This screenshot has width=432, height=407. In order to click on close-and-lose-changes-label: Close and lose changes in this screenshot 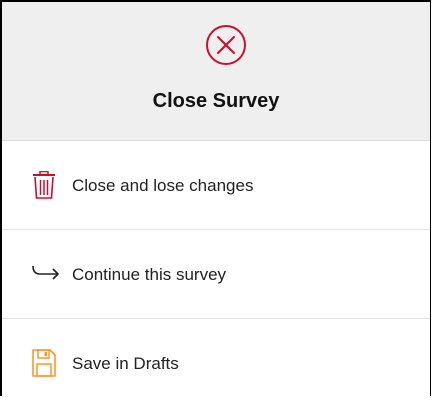, I will do `click(163, 185)`.